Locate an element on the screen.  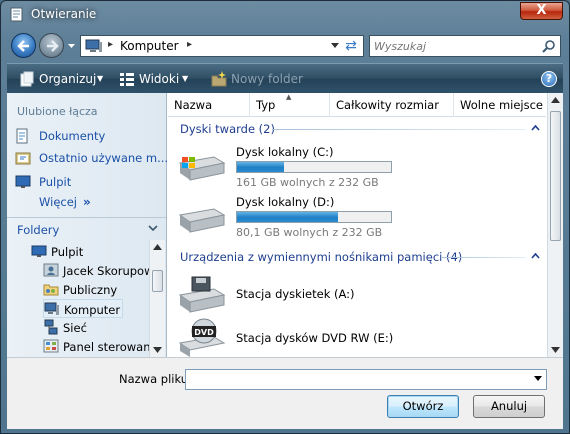
drive-name: Dysk lokalny (D:) is located at coordinates (285, 202).